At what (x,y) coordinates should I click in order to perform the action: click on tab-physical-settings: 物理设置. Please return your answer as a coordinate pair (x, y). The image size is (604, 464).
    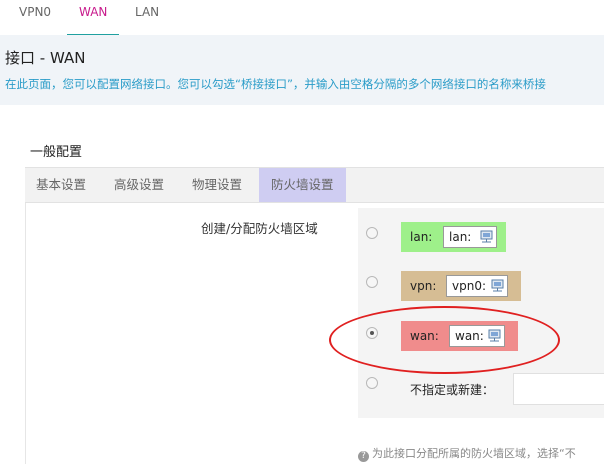
    Looking at the image, I should click on (217, 185).